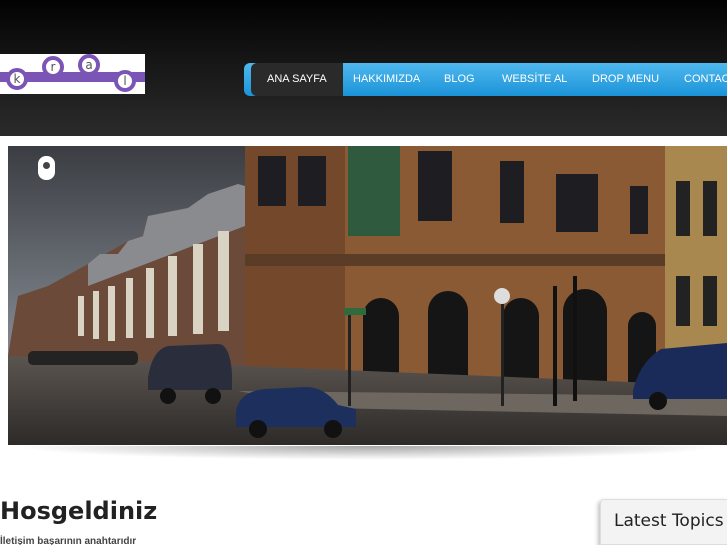  I want to click on page-title: Hosgeldiniz, so click(79, 511).